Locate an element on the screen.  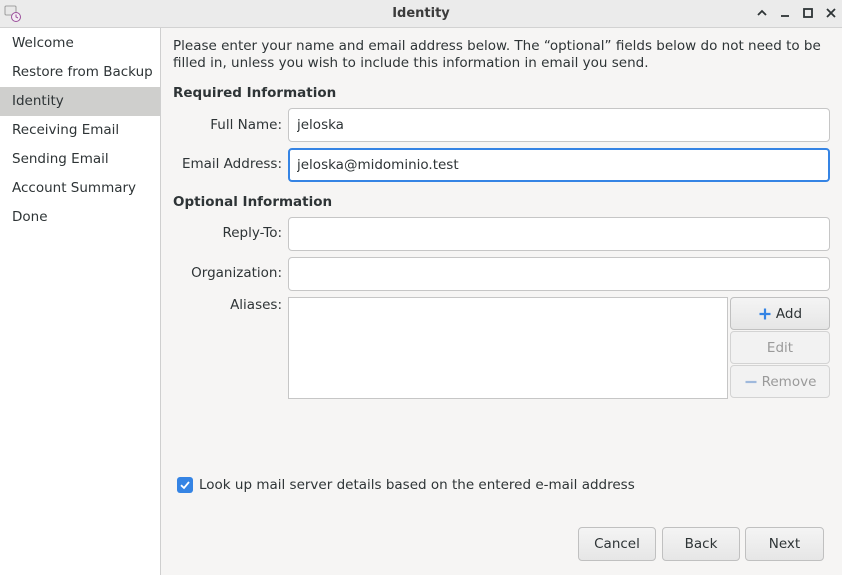
close-icon is located at coordinates (831, 13).